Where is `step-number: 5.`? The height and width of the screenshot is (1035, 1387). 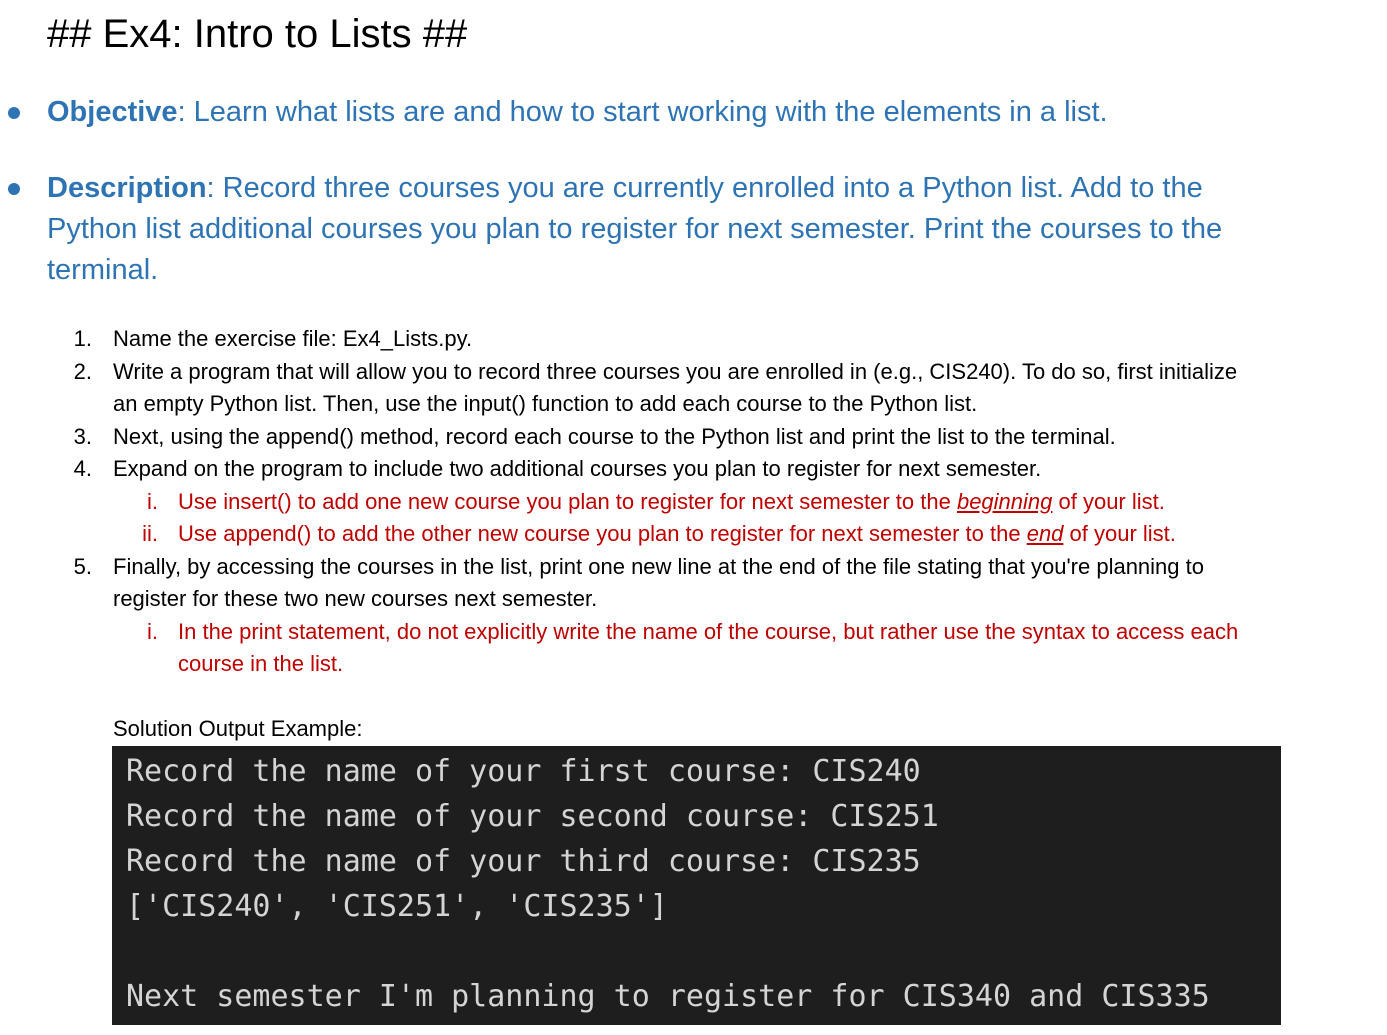 step-number: 5. is located at coordinates (82, 566).